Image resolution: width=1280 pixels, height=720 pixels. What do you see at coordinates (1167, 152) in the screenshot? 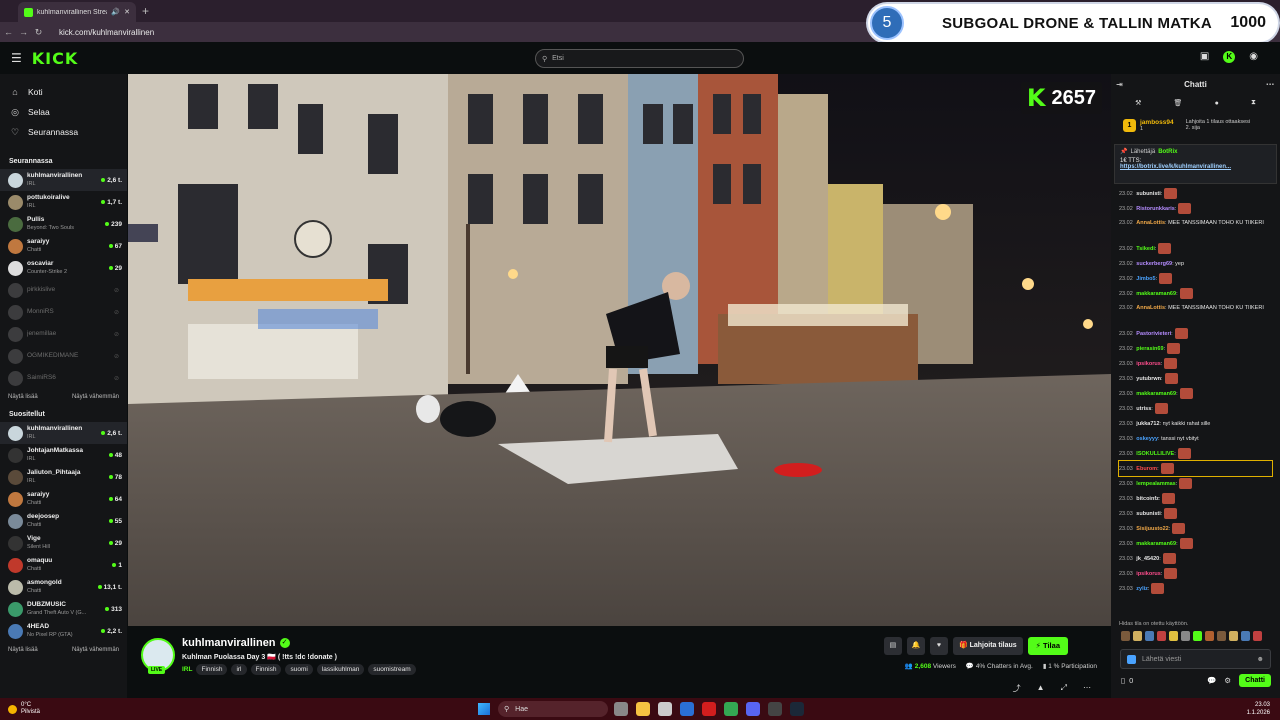
I see `pinned-sender: BotRix` at bounding box center [1167, 152].